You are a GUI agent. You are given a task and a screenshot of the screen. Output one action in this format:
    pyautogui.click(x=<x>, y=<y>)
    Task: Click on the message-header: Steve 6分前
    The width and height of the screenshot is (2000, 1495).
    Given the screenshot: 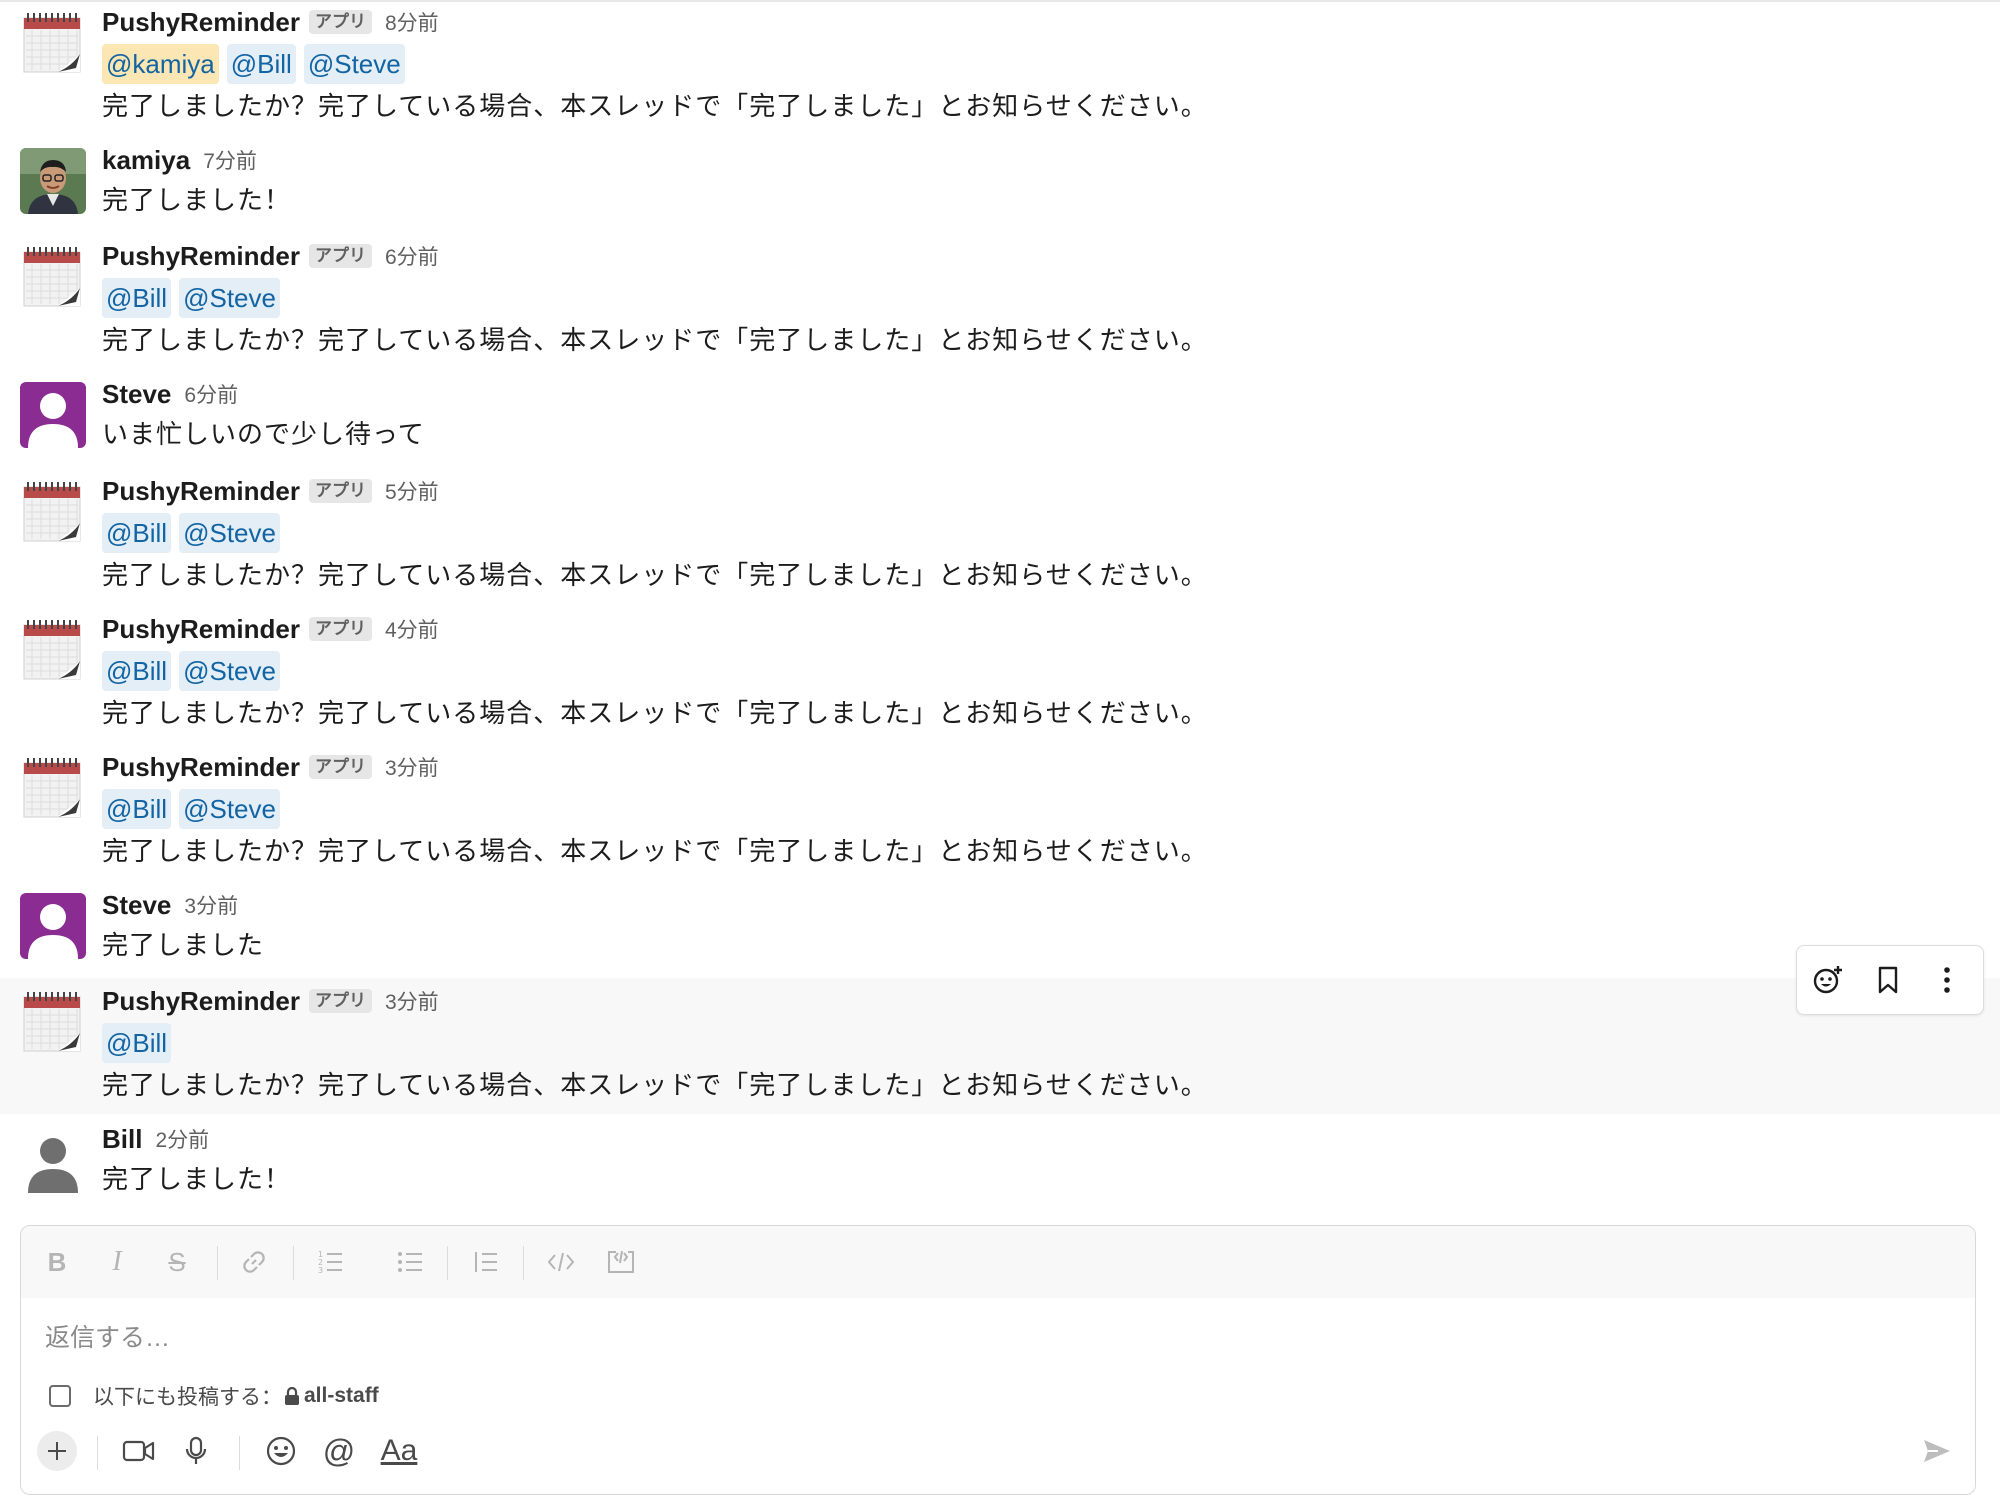 What is the action you would take?
    pyautogui.click(x=170, y=394)
    